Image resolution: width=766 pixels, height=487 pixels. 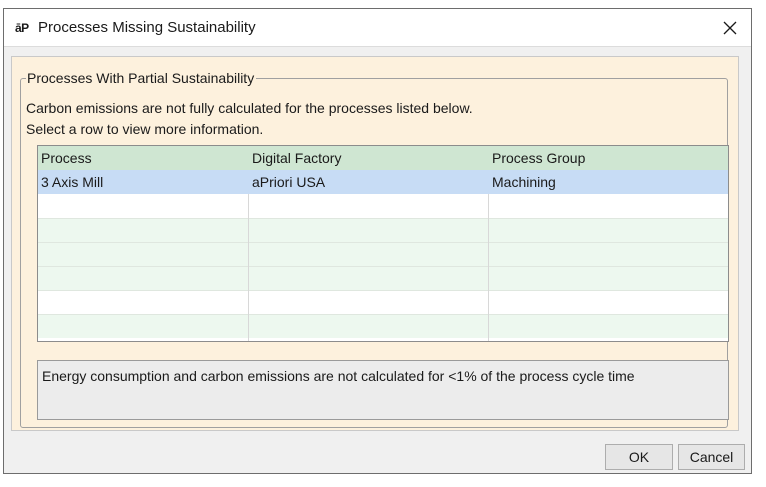 I want to click on table-header: Process Digital Factory Process Group, so click(x=383, y=158).